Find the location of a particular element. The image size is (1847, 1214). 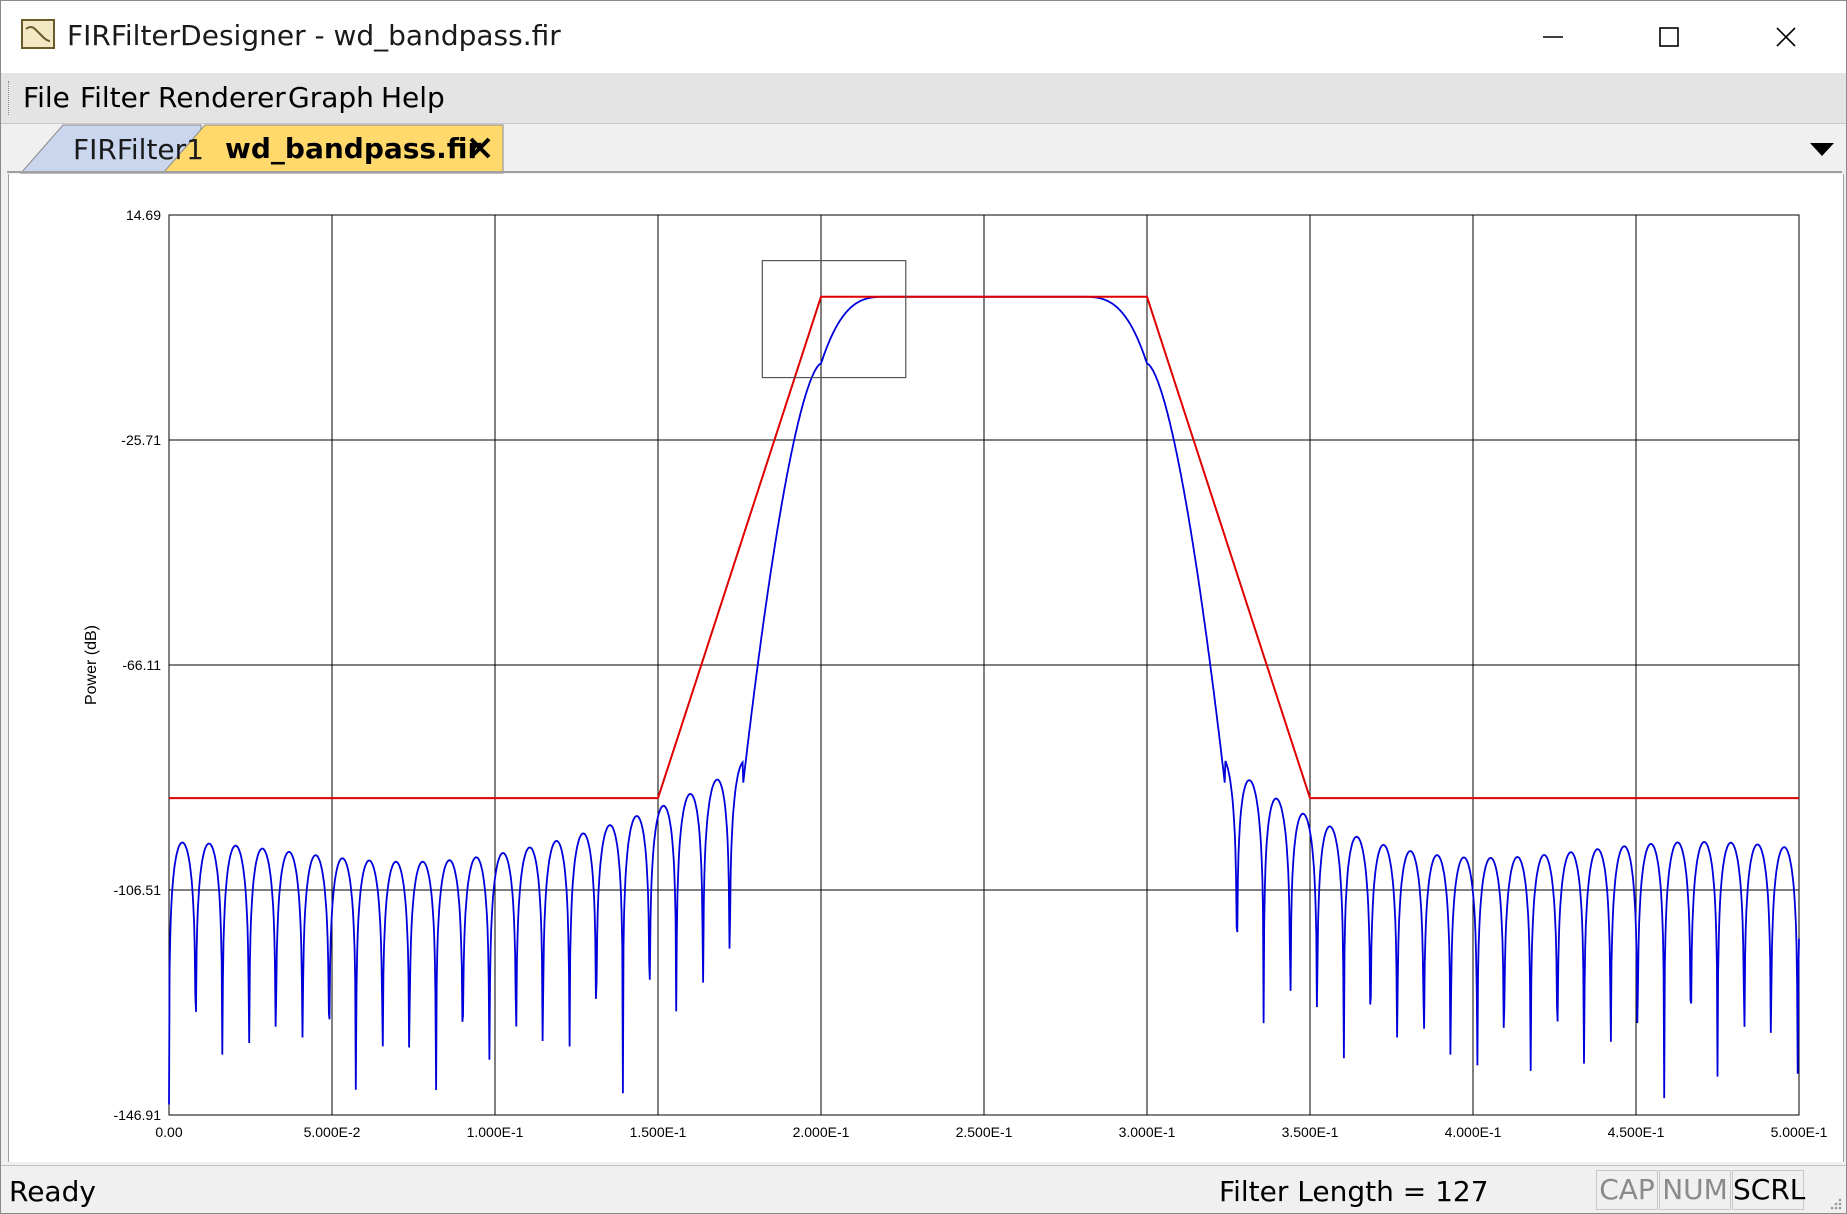

x-tick-label: 3.500E-1 is located at coordinates (1310, 1132).